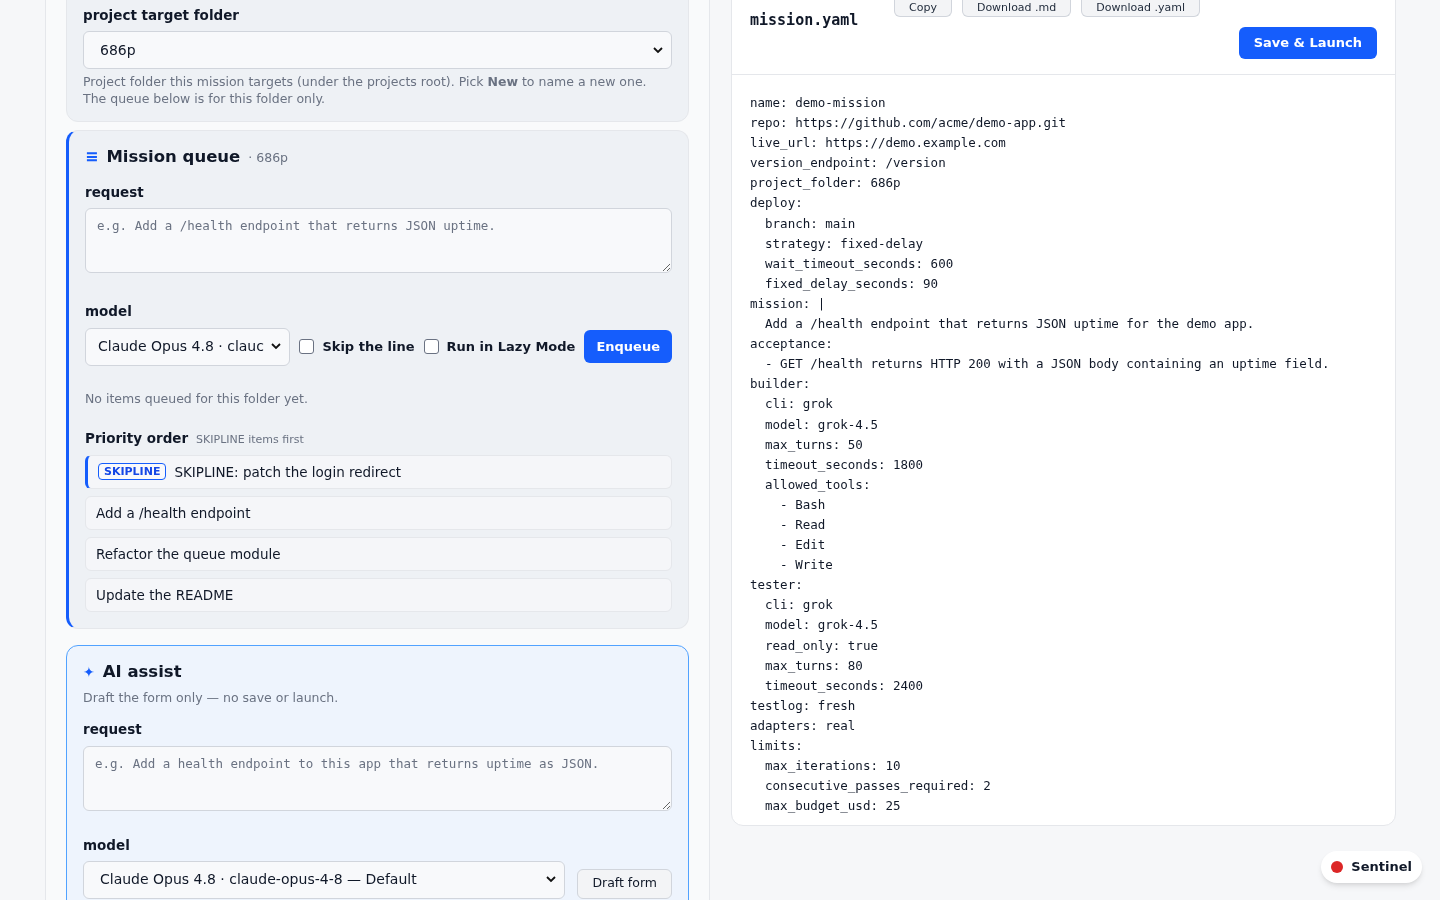  What do you see at coordinates (142, 671) in the screenshot?
I see `card-title: AI assist` at bounding box center [142, 671].